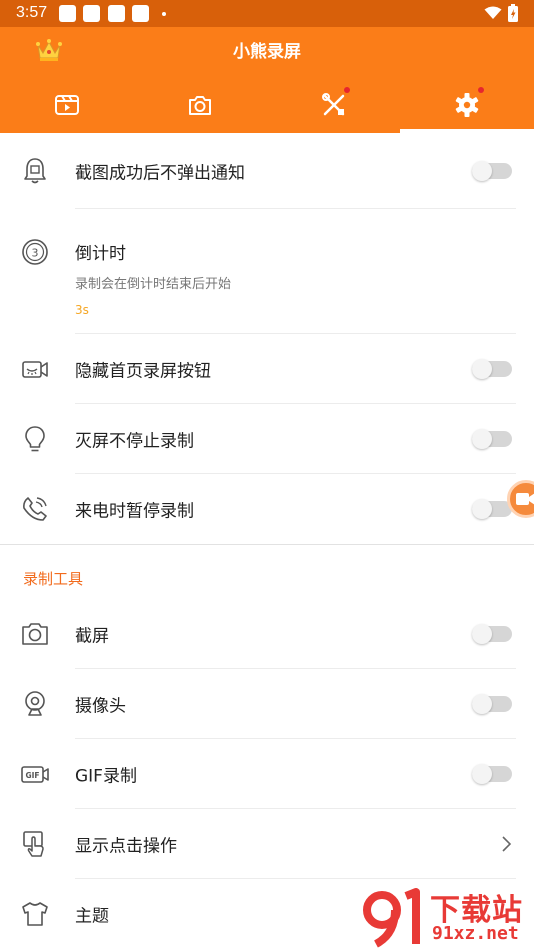 This screenshot has height=950, width=534. I want to click on setting-label: 隐藏首页录屏按钮, so click(143, 371).